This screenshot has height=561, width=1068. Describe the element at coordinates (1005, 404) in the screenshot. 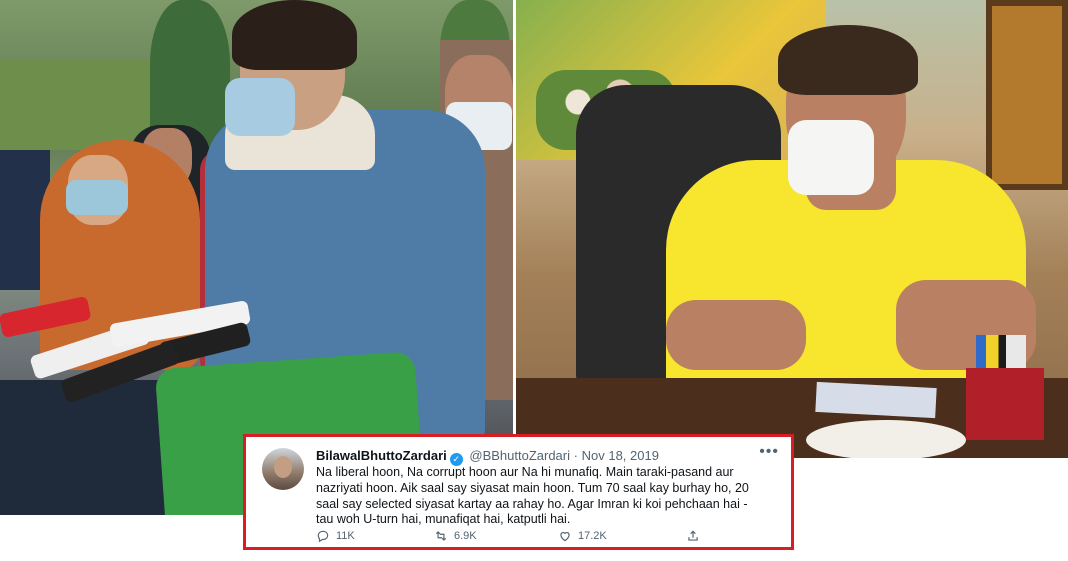

I see `pen-holder-cup` at that location.